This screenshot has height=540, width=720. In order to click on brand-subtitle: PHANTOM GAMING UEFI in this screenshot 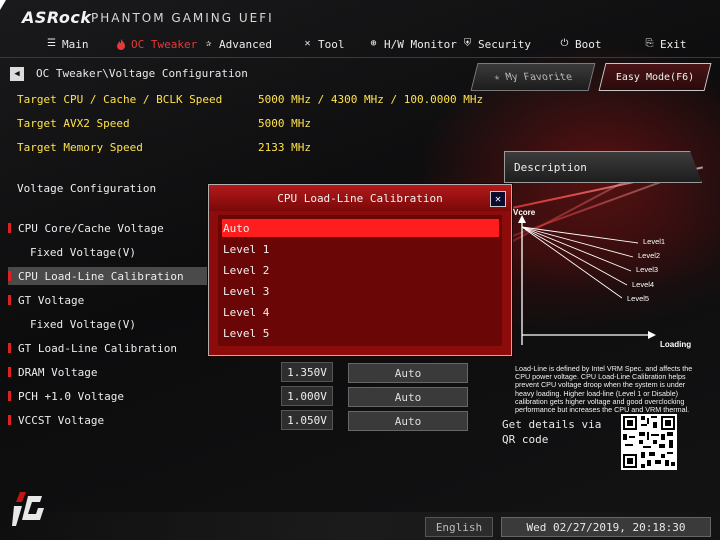, I will do `click(182, 18)`.